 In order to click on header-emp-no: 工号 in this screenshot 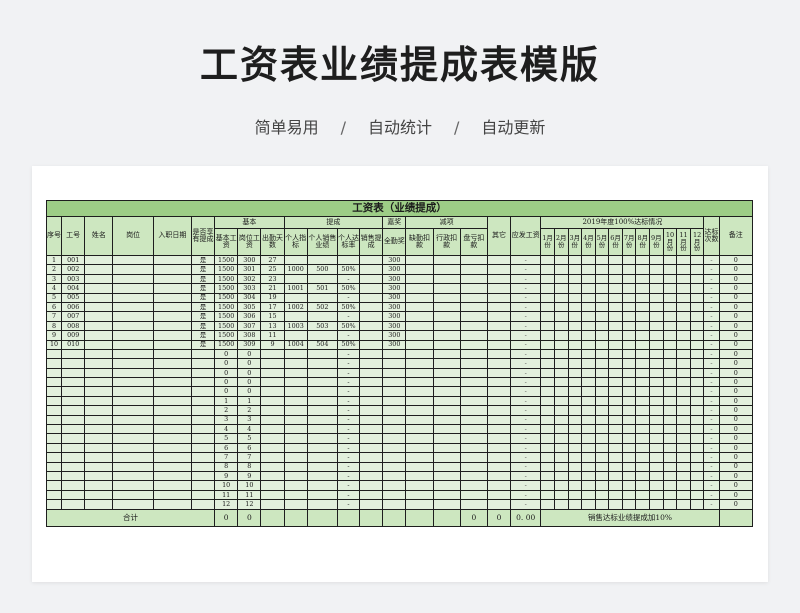, I will do `click(73, 236)`.